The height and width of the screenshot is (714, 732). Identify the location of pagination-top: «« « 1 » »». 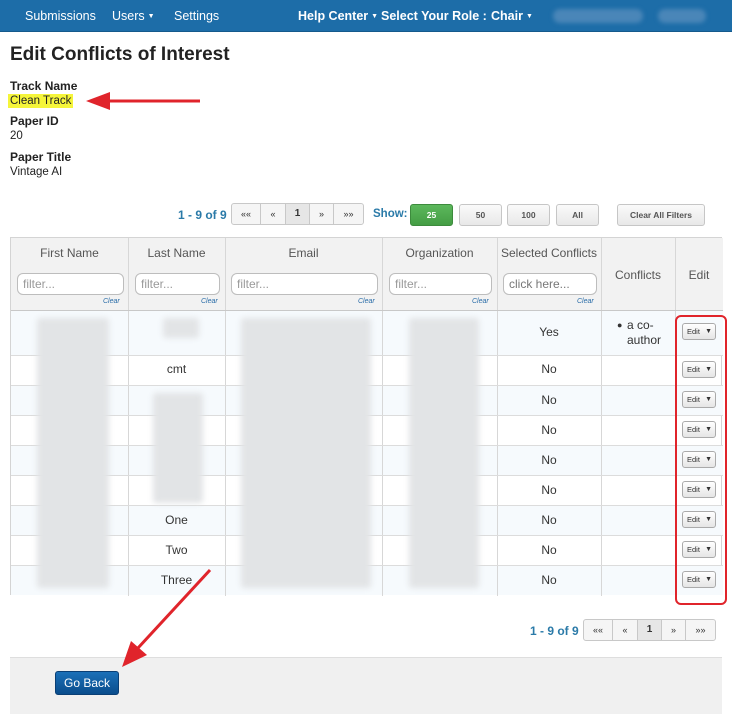
(297, 214).